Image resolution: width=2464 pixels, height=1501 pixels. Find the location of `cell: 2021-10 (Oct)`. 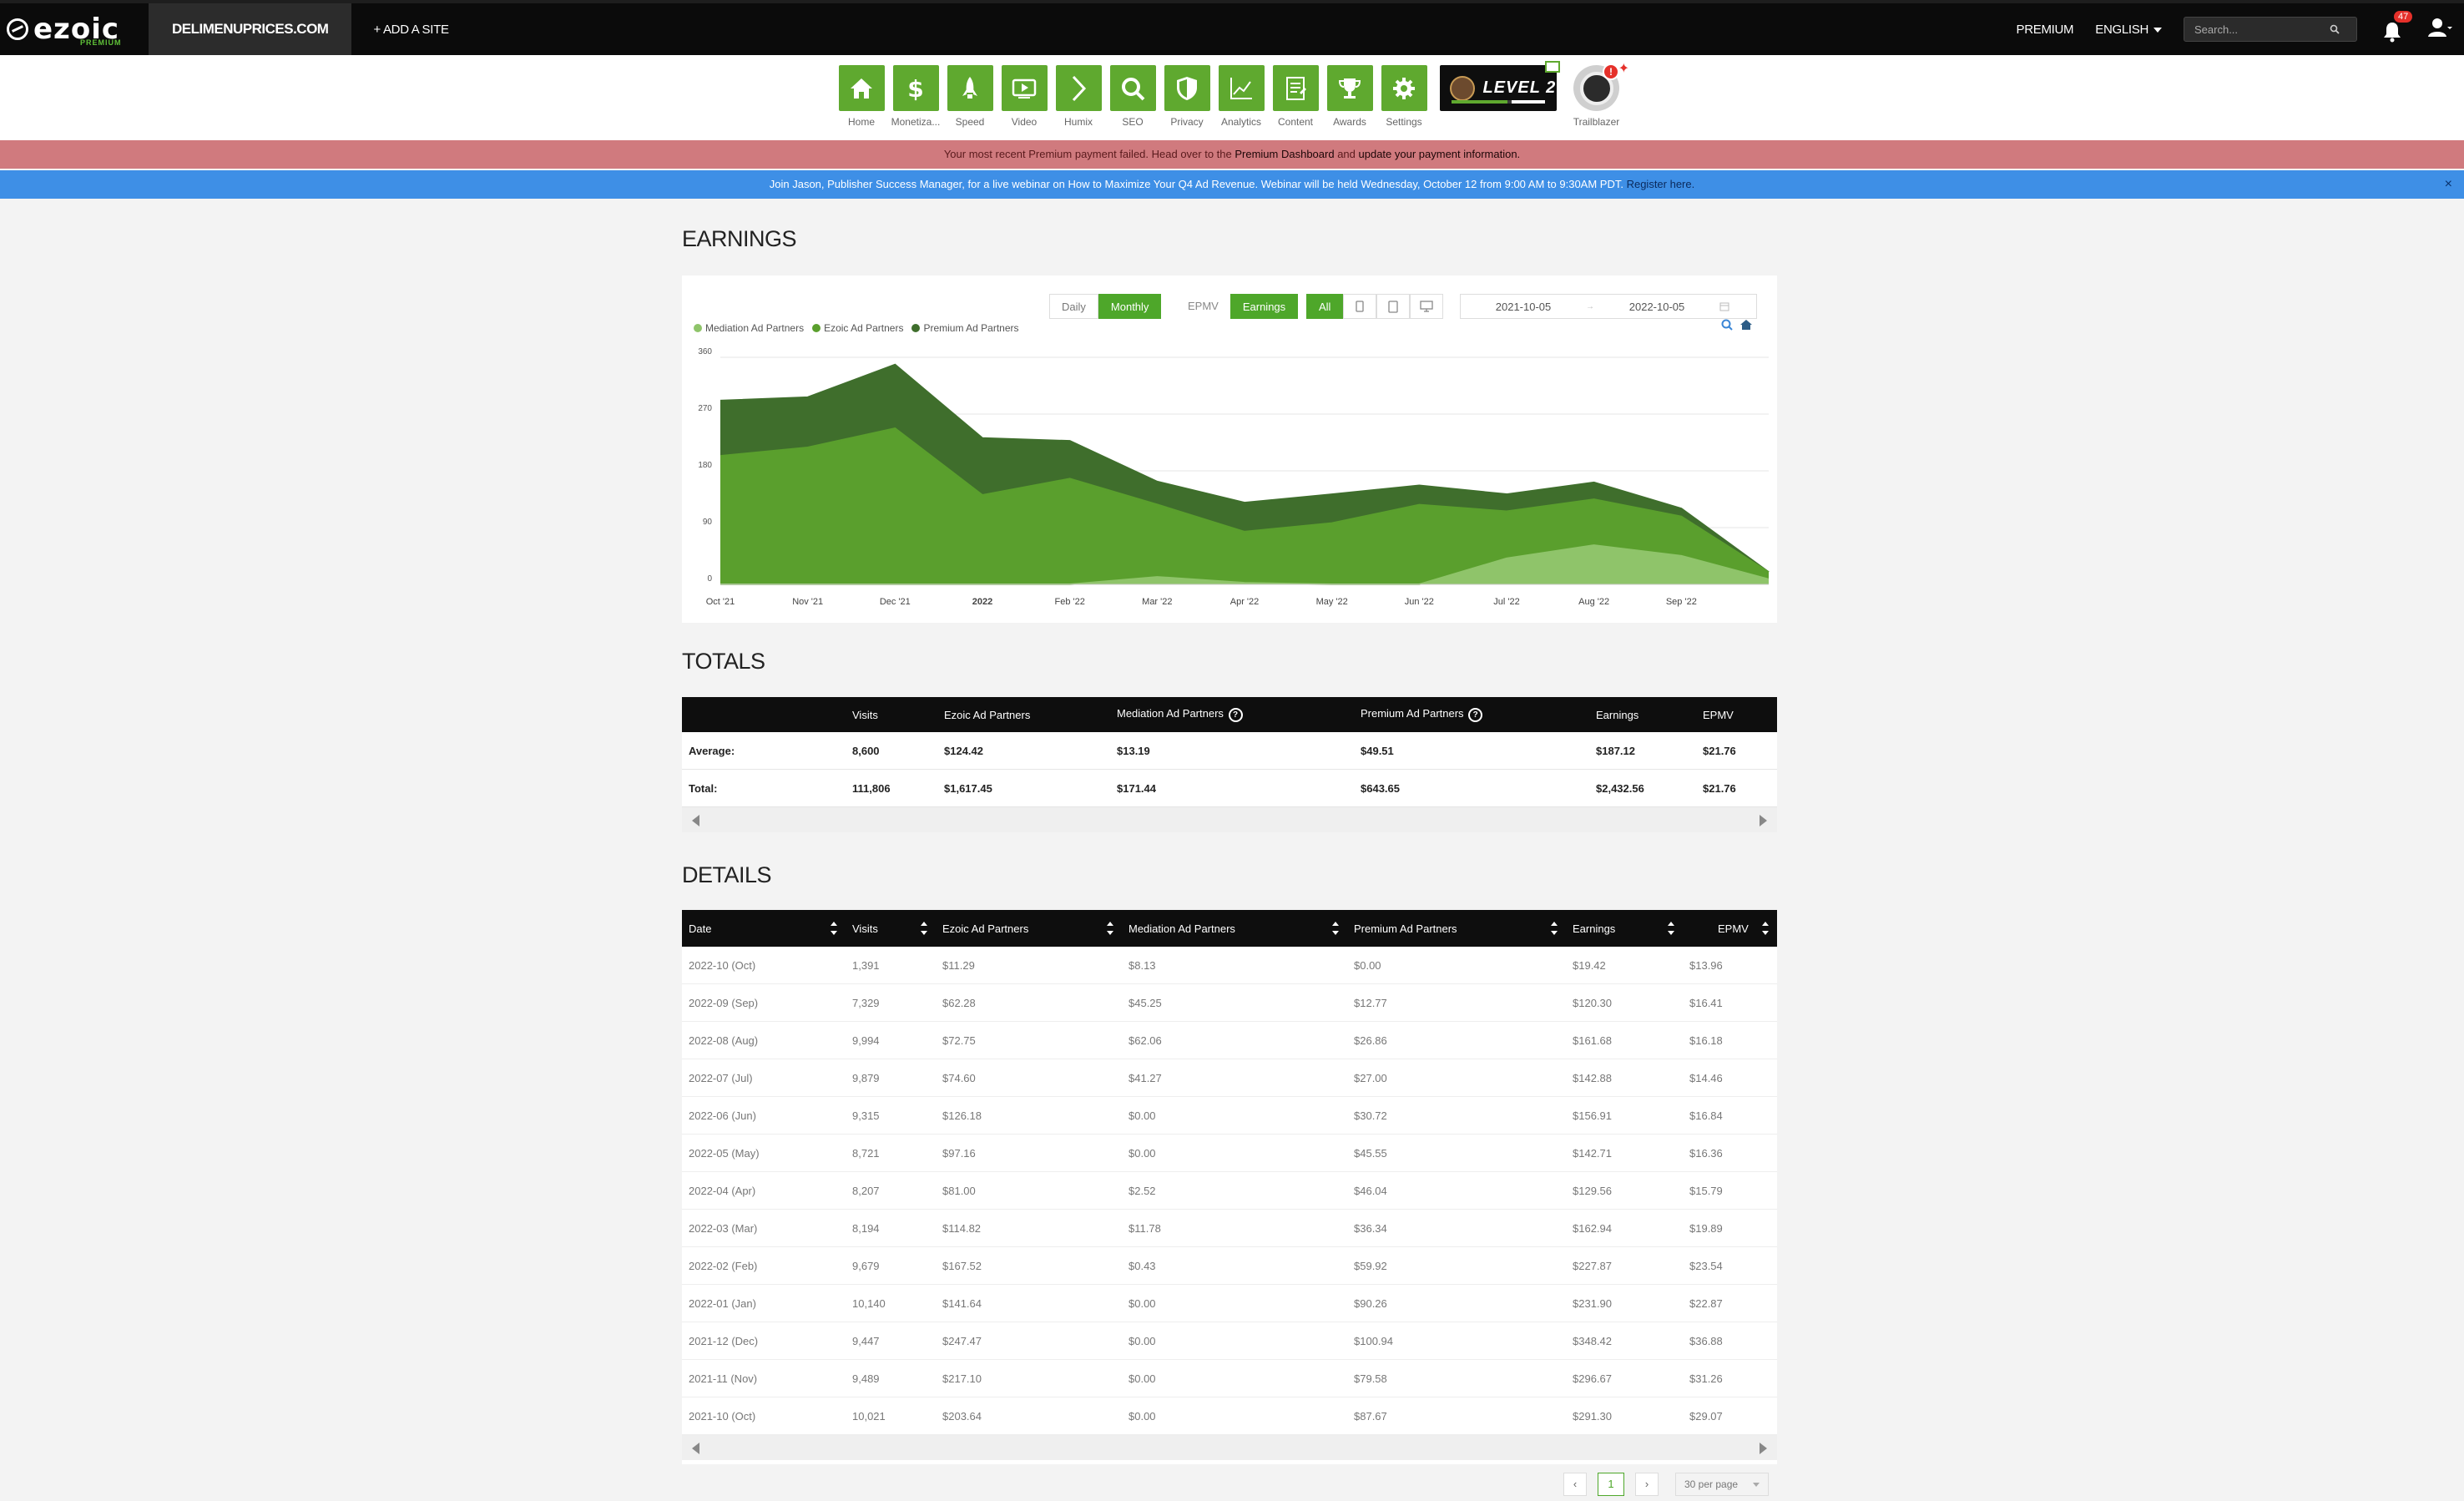

cell: 2021-10 (Oct) is located at coordinates (764, 1416).